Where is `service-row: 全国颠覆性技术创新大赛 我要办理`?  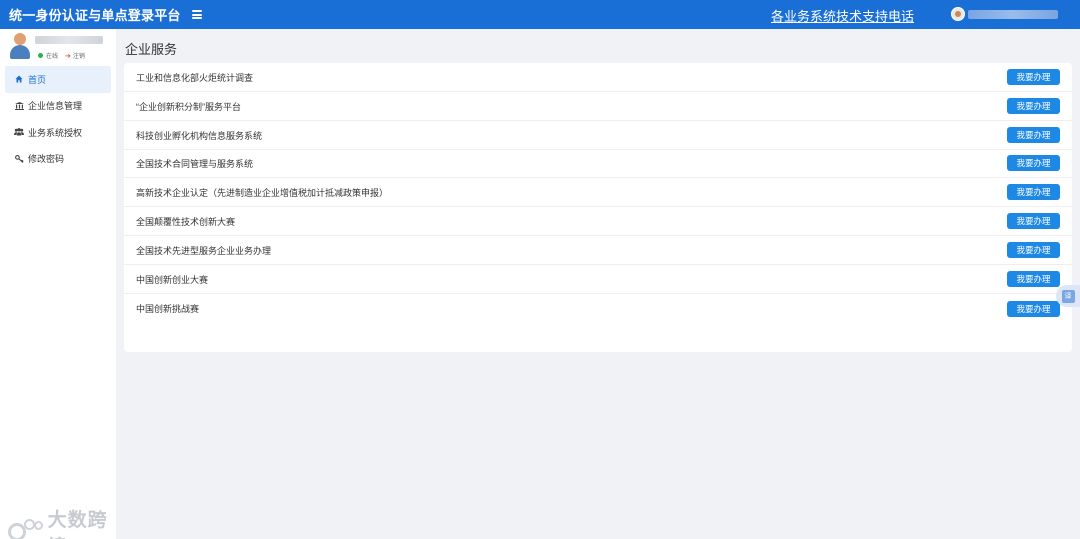
service-row: 全国颠覆性技术创新大赛 我要办理 is located at coordinates (598, 221).